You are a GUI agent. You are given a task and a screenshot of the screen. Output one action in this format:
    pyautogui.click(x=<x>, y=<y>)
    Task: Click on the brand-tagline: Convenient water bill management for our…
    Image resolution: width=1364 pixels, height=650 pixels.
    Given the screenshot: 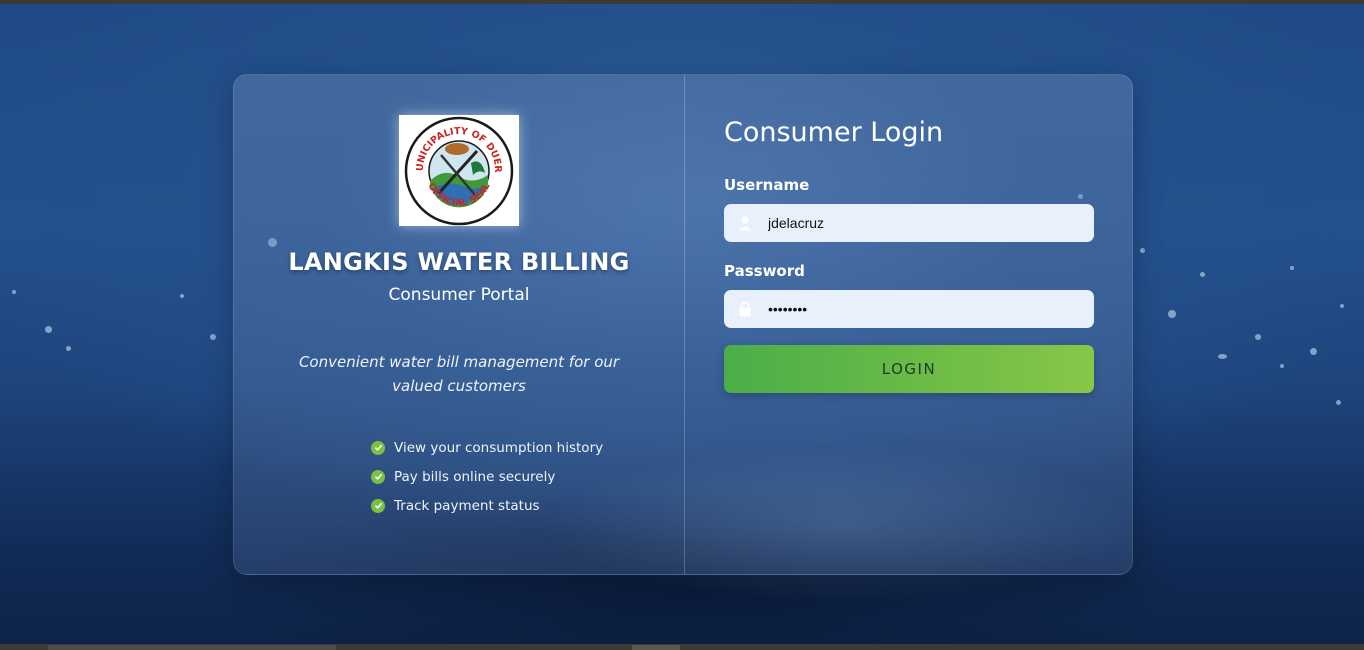 What is the action you would take?
    pyautogui.click(x=459, y=374)
    